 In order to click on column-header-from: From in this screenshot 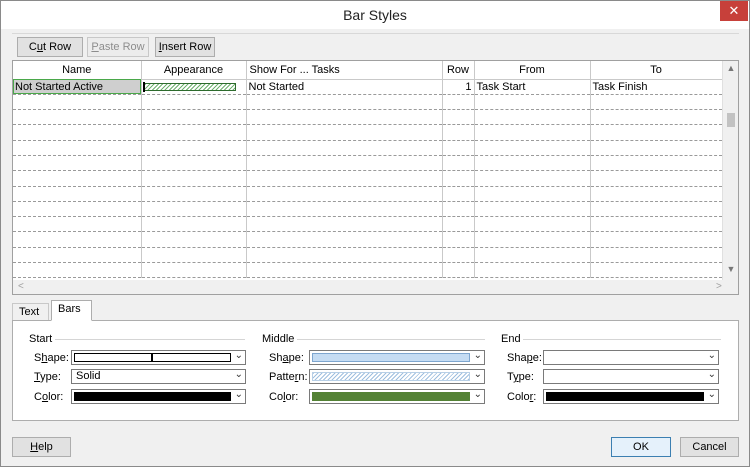, I will do `click(532, 70)`.